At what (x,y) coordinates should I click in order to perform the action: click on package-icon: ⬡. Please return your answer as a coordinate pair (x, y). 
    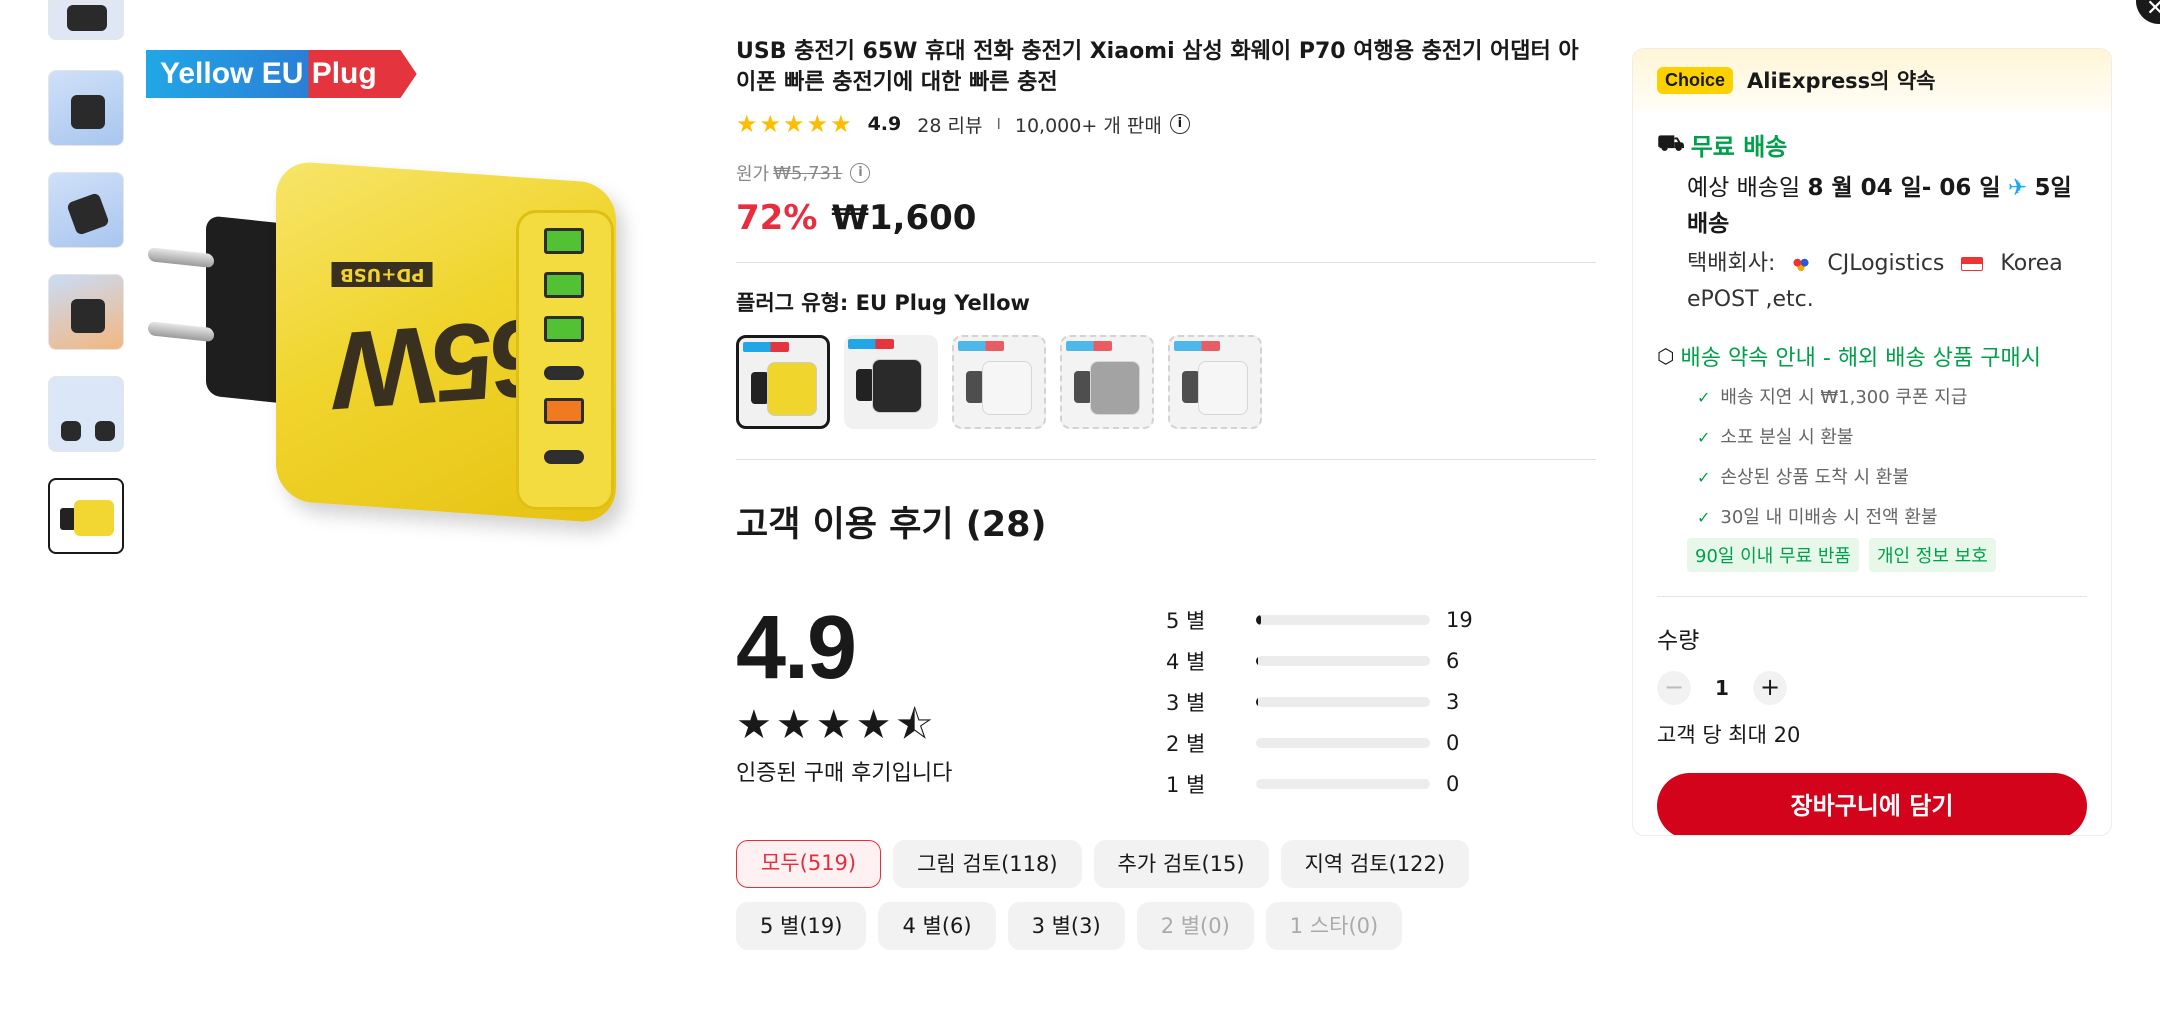
    Looking at the image, I should click on (1666, 356).